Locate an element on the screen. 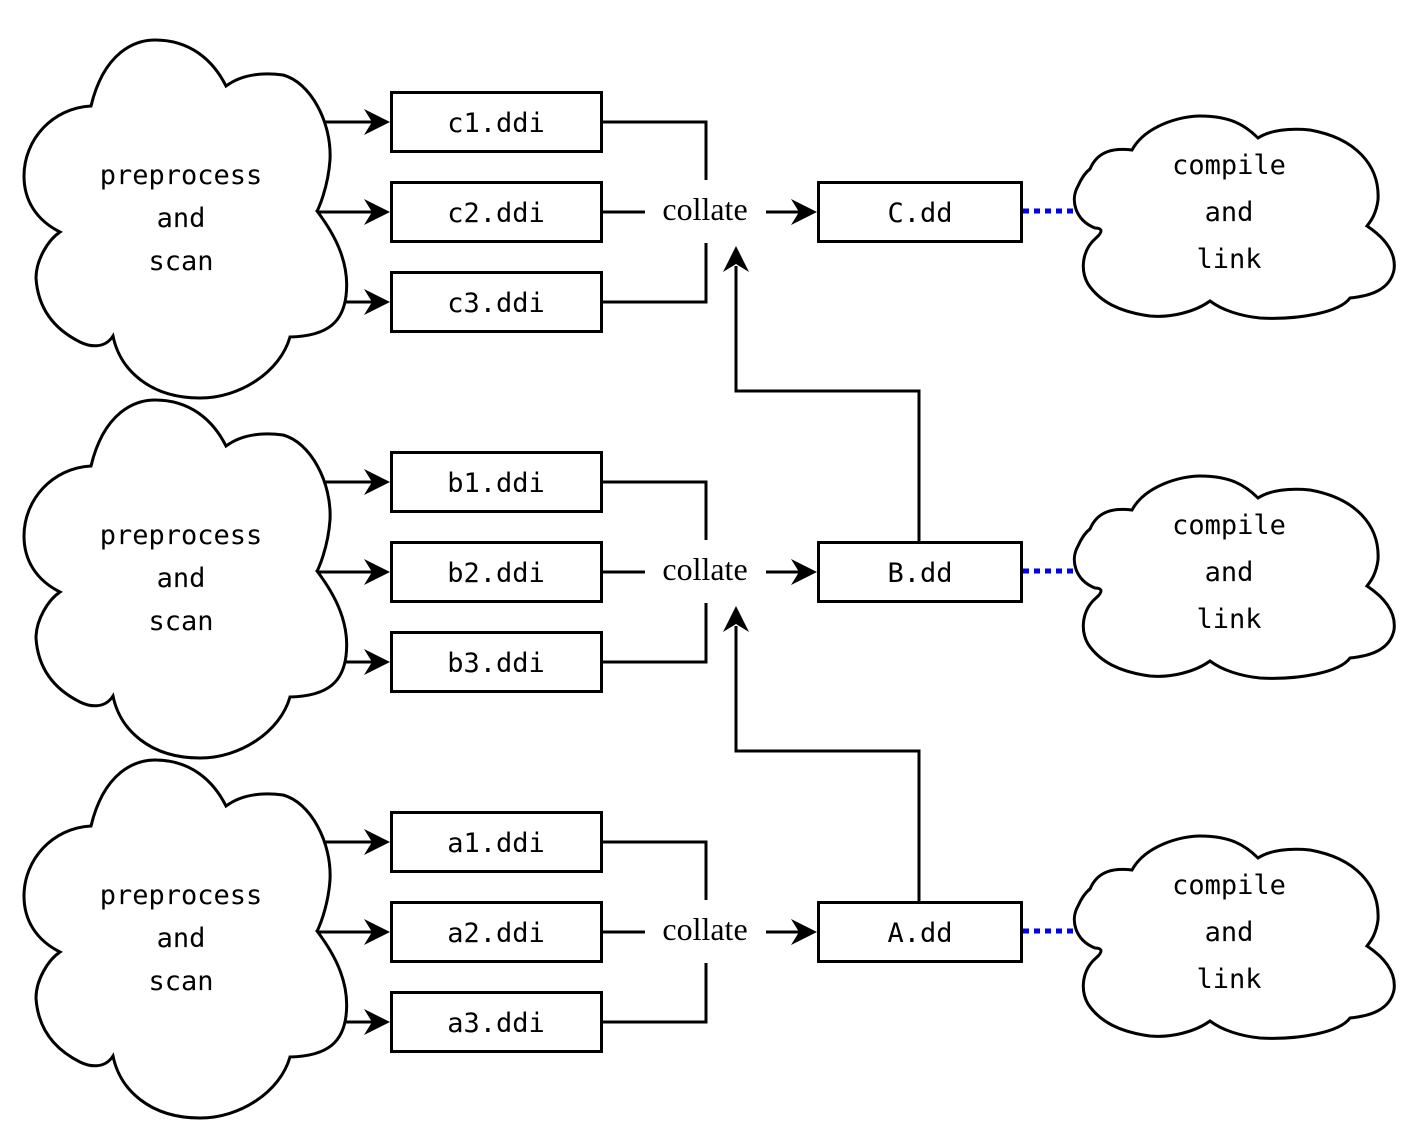  dd-file-label: A.dd is located at coordinates (919, 933).